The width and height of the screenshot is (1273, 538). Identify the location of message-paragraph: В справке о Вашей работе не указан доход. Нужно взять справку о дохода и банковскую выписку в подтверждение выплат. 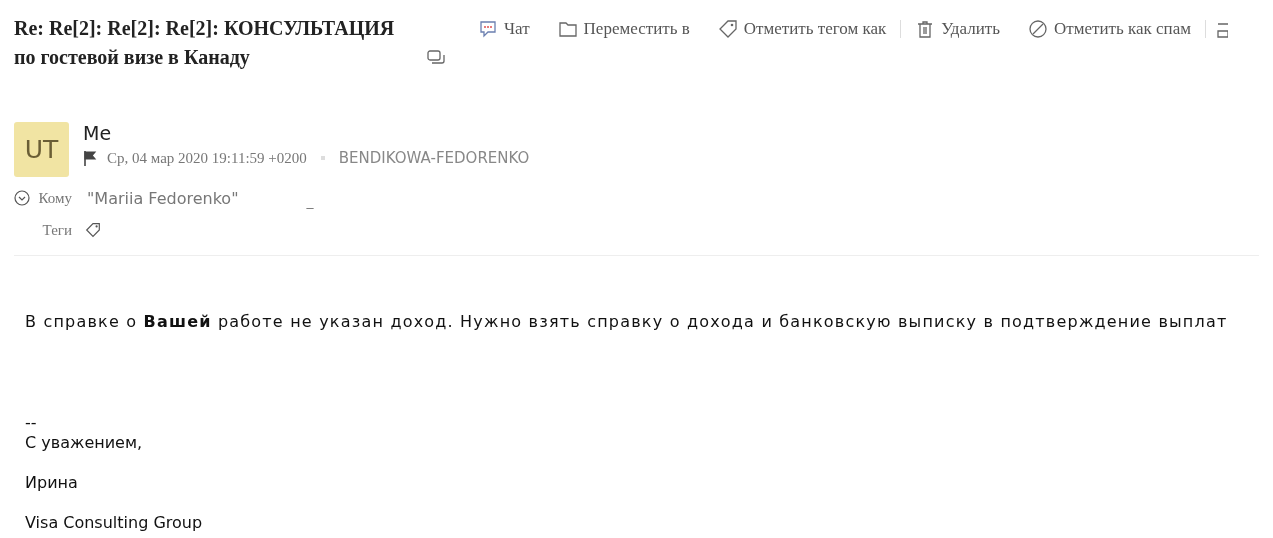
(627, 321).